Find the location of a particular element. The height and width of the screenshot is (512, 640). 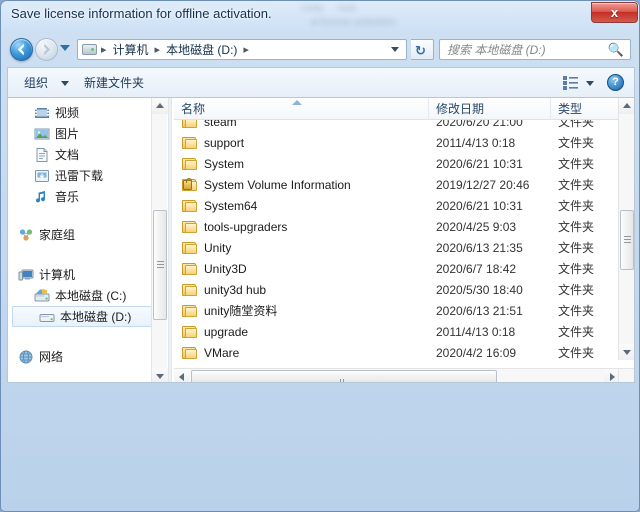

file-list-scroll-thumb is located at coordinates (627, 240).